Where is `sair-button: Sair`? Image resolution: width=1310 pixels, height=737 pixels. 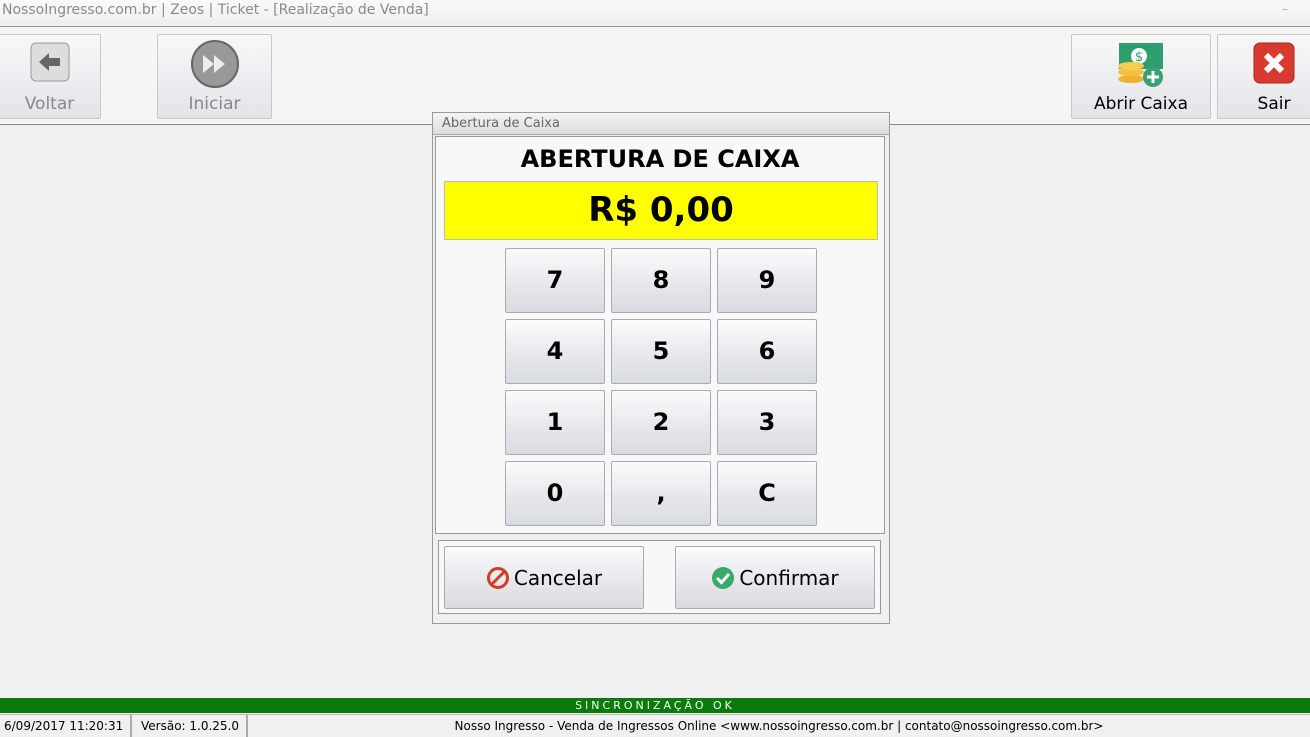
sair-button: Sair is located at coordinates (1263, 76).